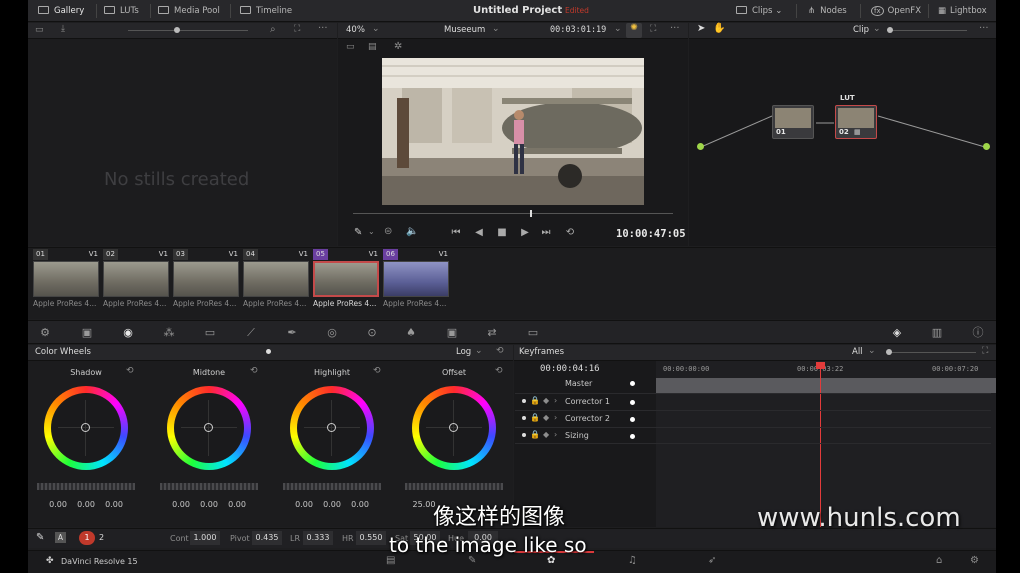 This screenshot has width=1020, height=573. Describe the element at coordinates (820, 365) in the screenshot. I see `playhead-marker` at that location.